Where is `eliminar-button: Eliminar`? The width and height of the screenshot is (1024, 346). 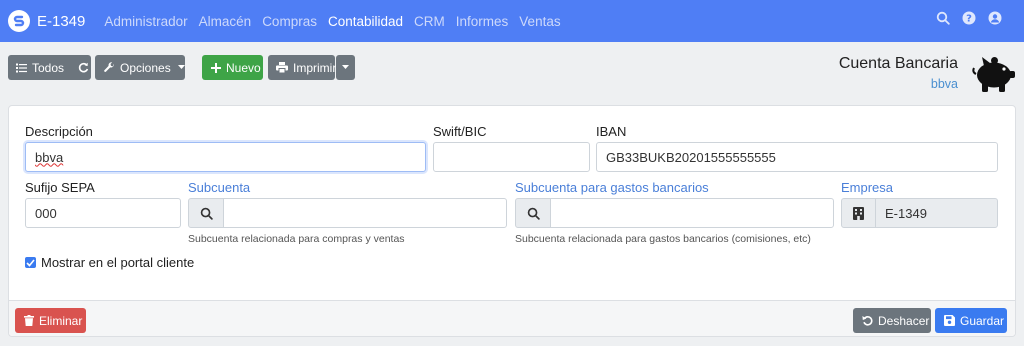
eliminar-button: Eliminar is located at coordinates (50, 320).